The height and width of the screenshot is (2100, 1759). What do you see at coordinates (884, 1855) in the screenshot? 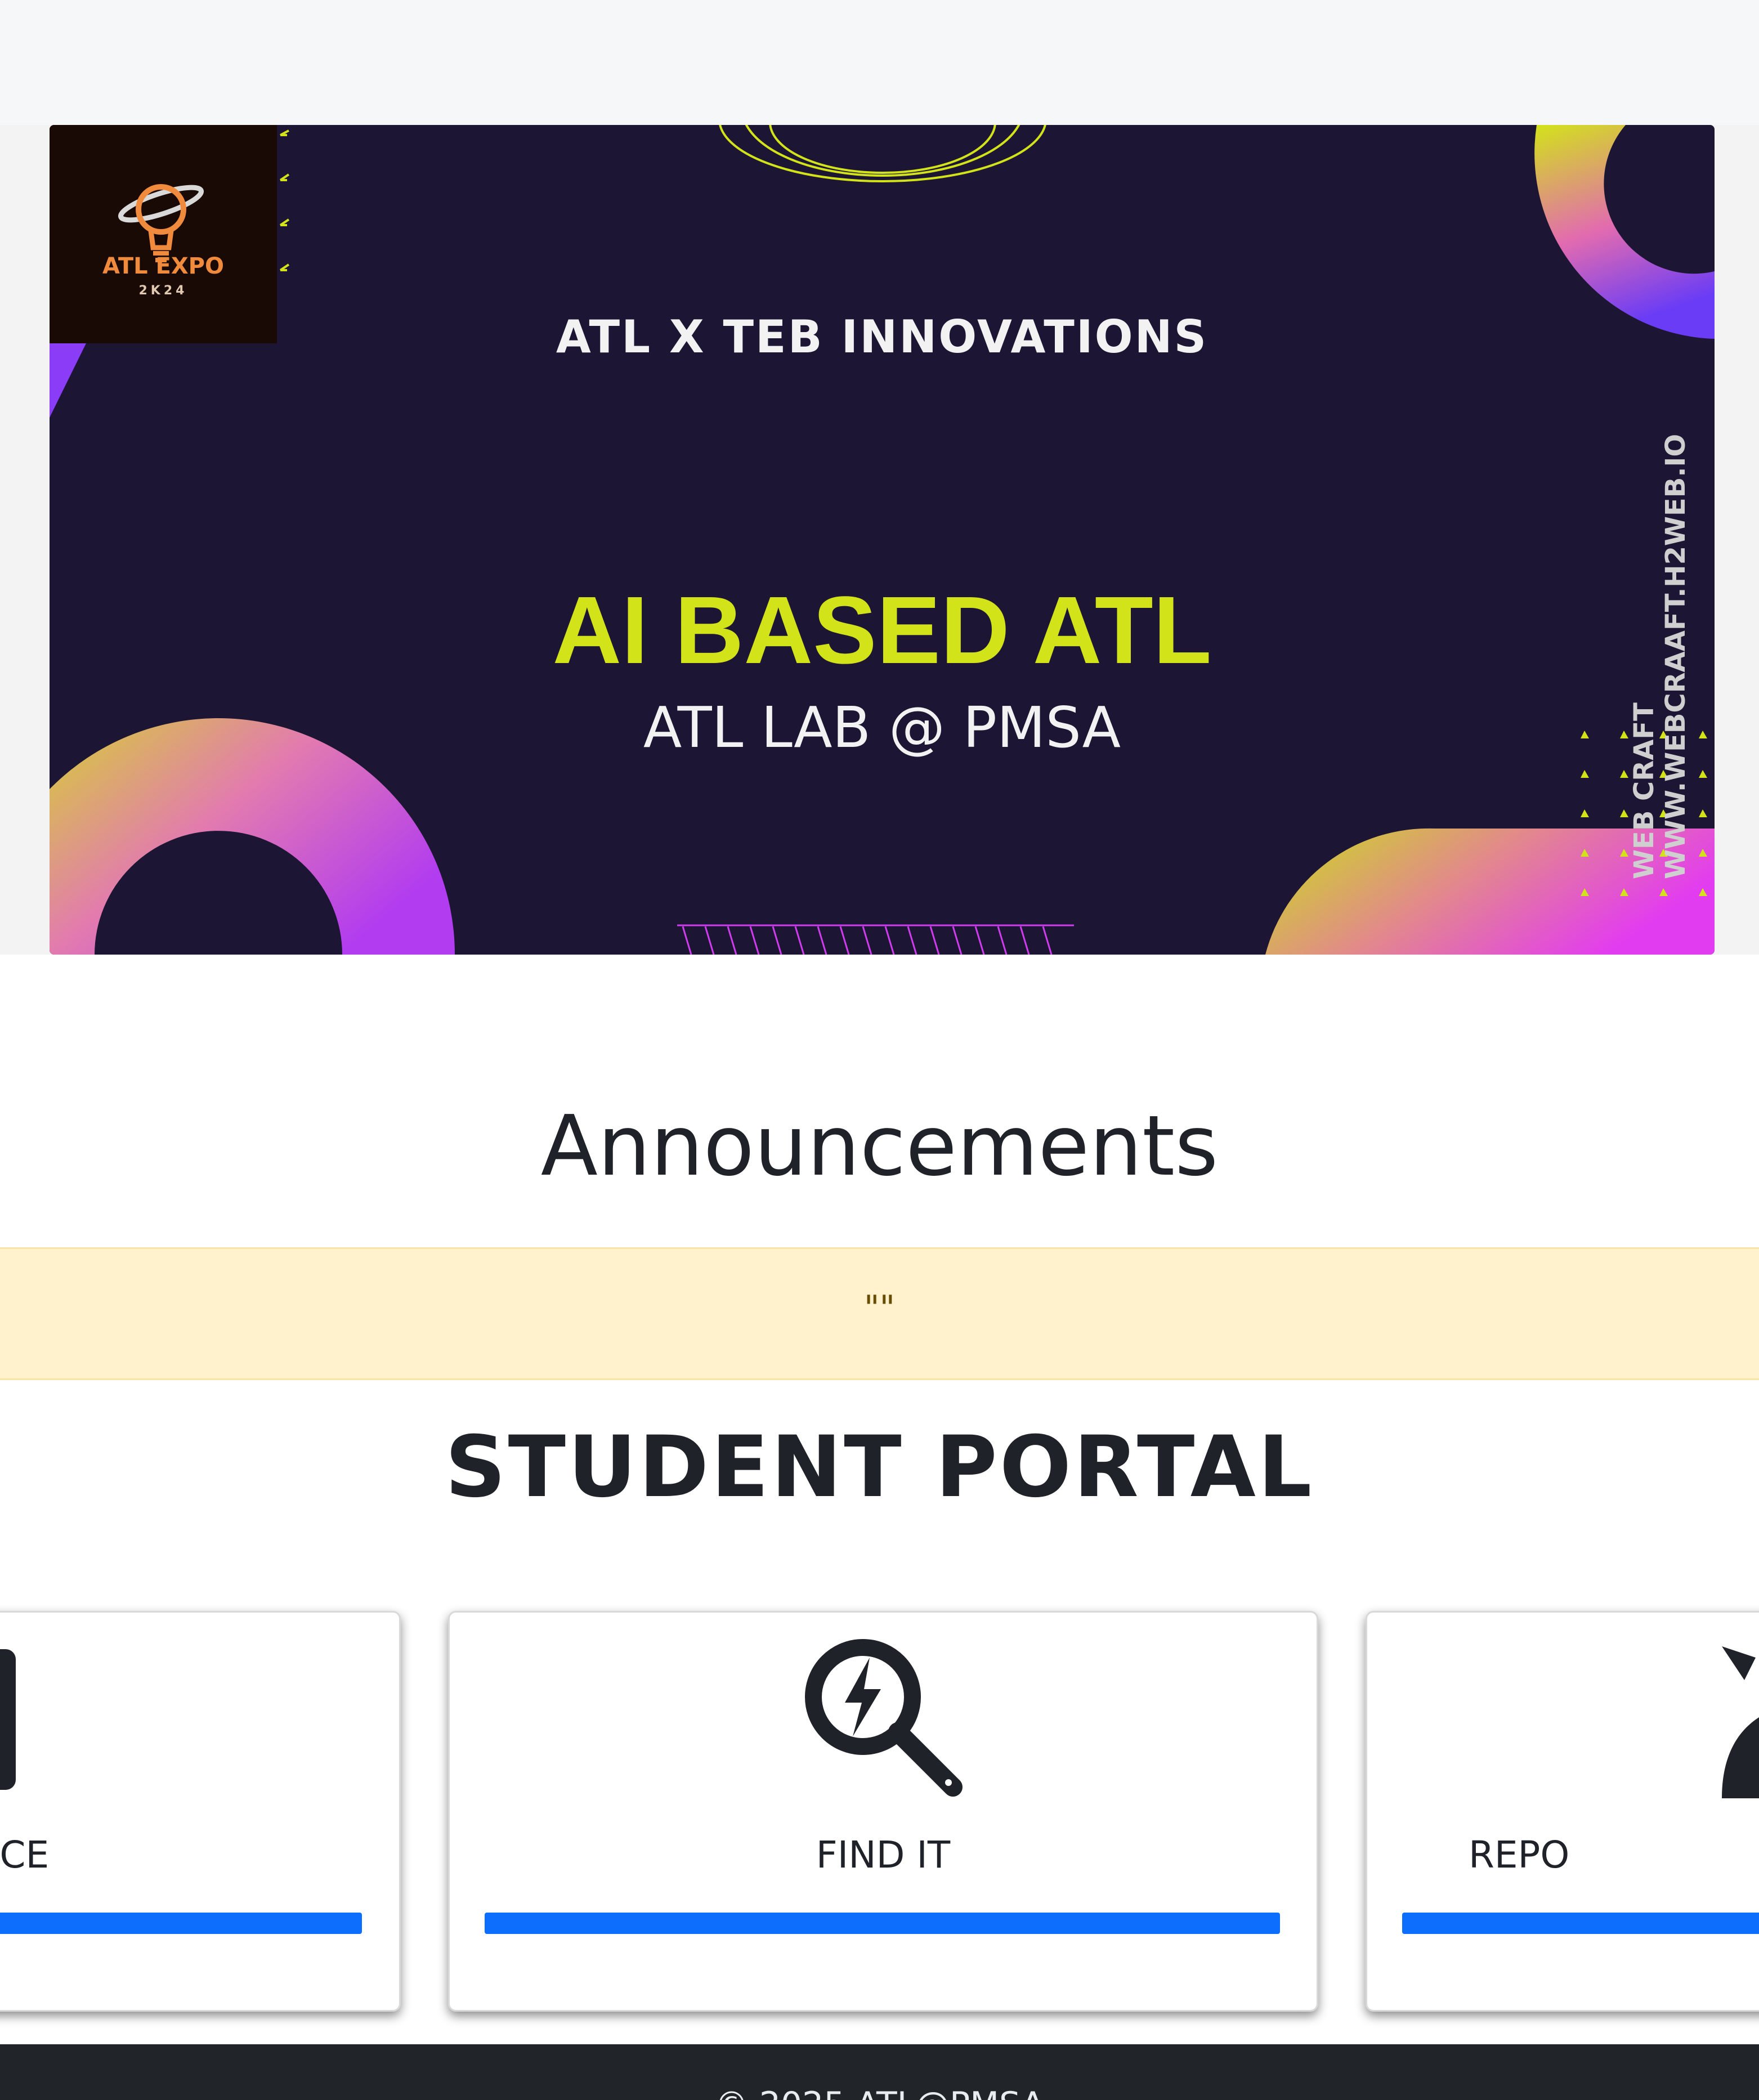
I see `card-label: FIND IT` at bounding box center [884, 1855].